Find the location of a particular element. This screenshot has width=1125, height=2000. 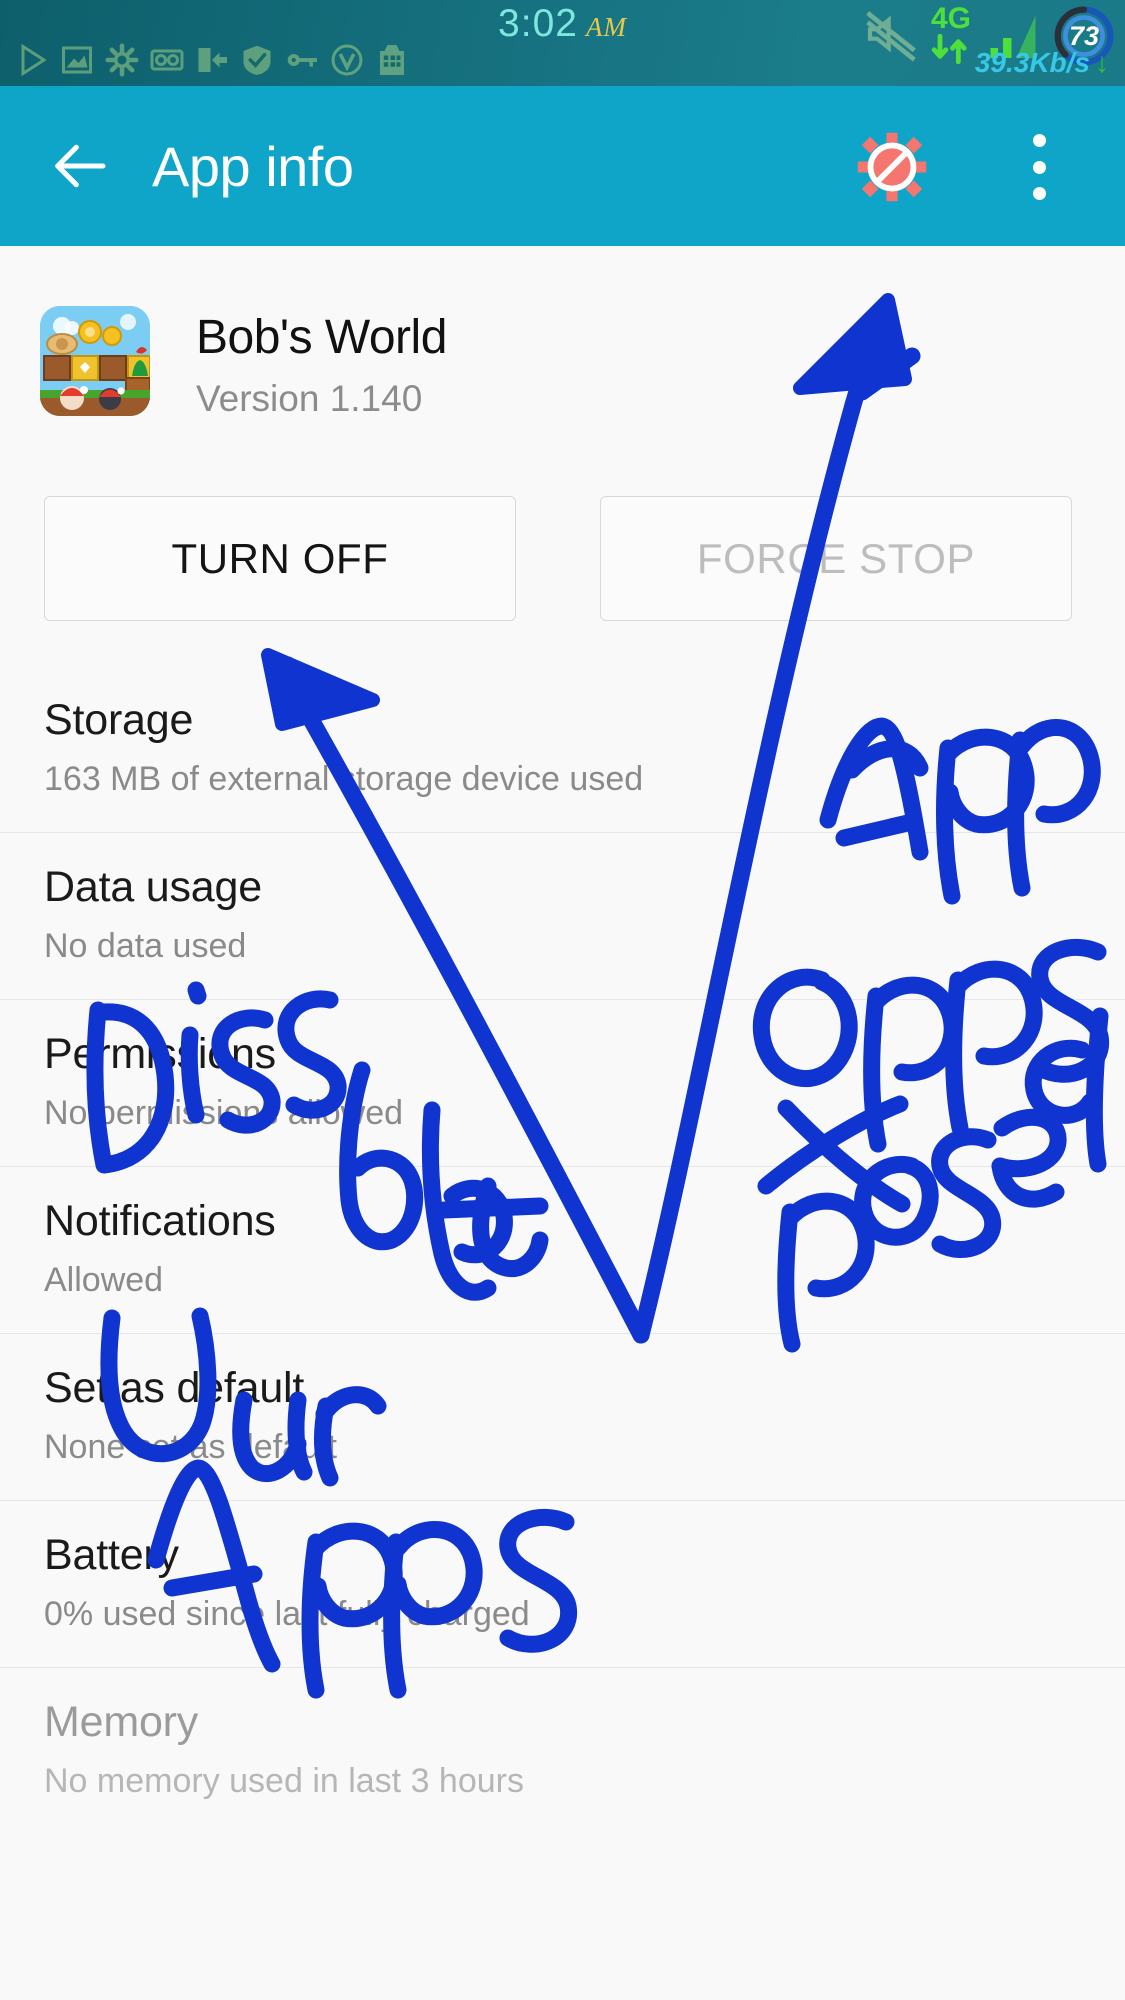

download-arrow-icon: ↓ is located at coordinates (1102, 62).